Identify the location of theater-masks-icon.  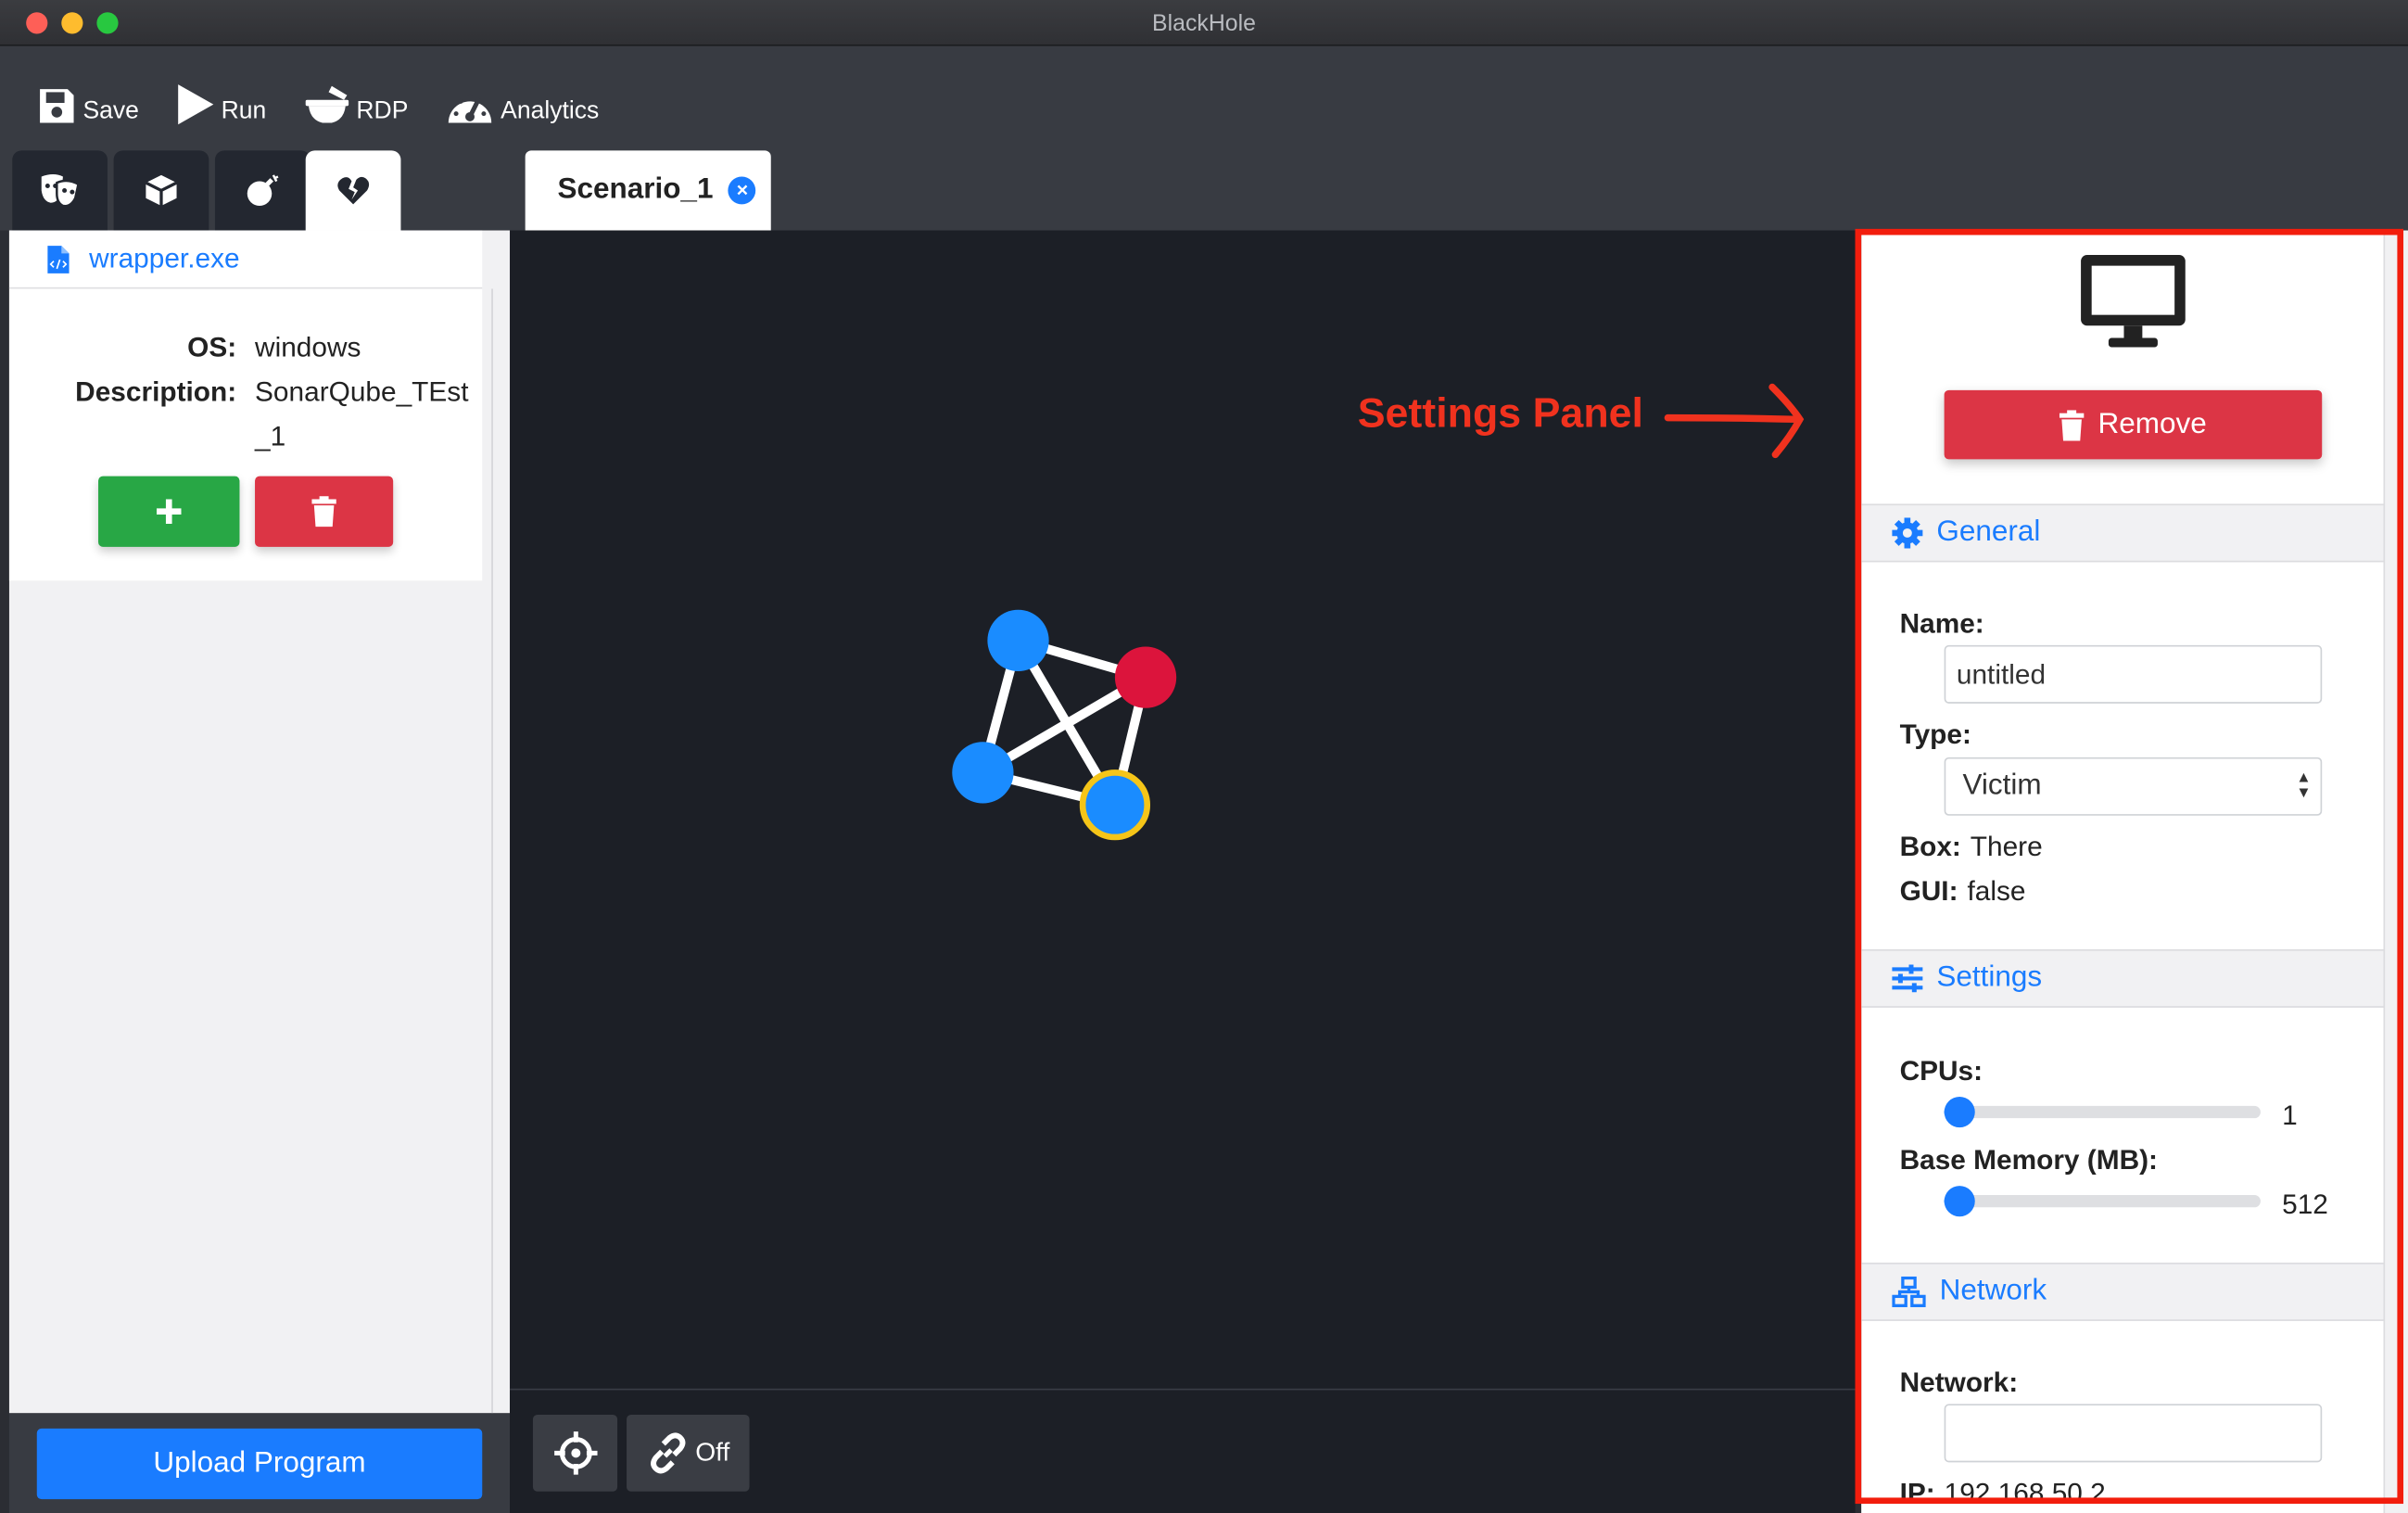
(61, 191).